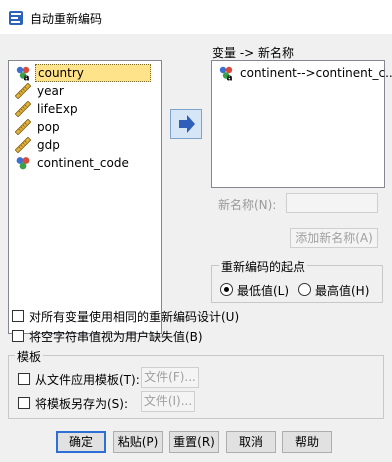 The height and width of the screenshot is (462, 392). Describe the element at coordinates (23, 163) in the screenshot. I see `nominal-numeric-icon` at that location.